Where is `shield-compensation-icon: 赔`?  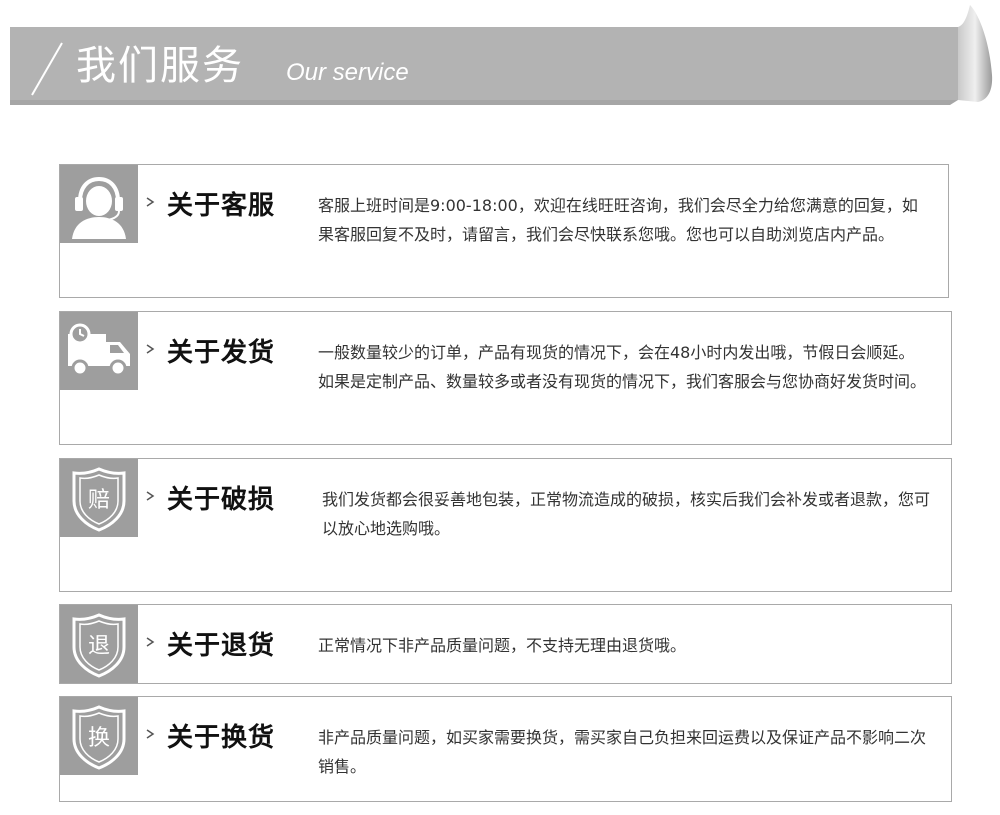 shield-compensation-icon: 赔 is located at coordinates (99, 498).